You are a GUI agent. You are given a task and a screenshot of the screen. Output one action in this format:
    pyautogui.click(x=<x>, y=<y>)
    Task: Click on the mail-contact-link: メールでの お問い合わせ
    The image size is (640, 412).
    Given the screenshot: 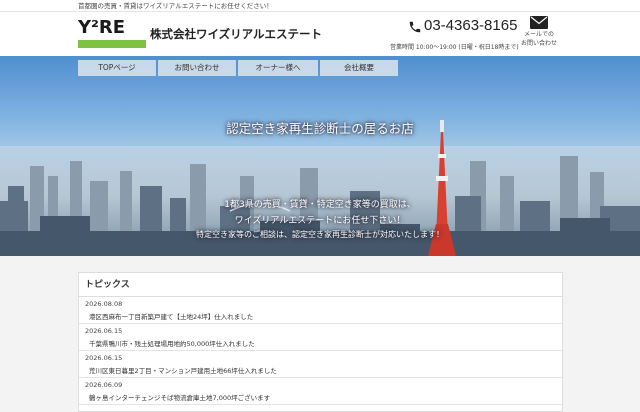 What is the action you would take?
    pyautogui.click(x=539, y=31)
    